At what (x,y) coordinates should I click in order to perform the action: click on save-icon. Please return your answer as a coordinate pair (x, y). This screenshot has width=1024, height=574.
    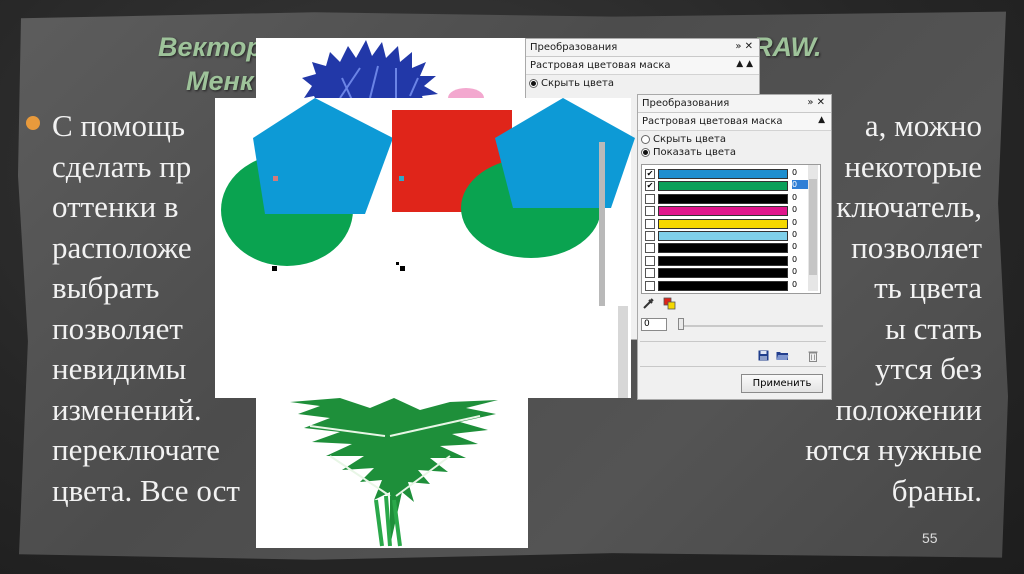
    Looking at the image, I should click on (763, 355).